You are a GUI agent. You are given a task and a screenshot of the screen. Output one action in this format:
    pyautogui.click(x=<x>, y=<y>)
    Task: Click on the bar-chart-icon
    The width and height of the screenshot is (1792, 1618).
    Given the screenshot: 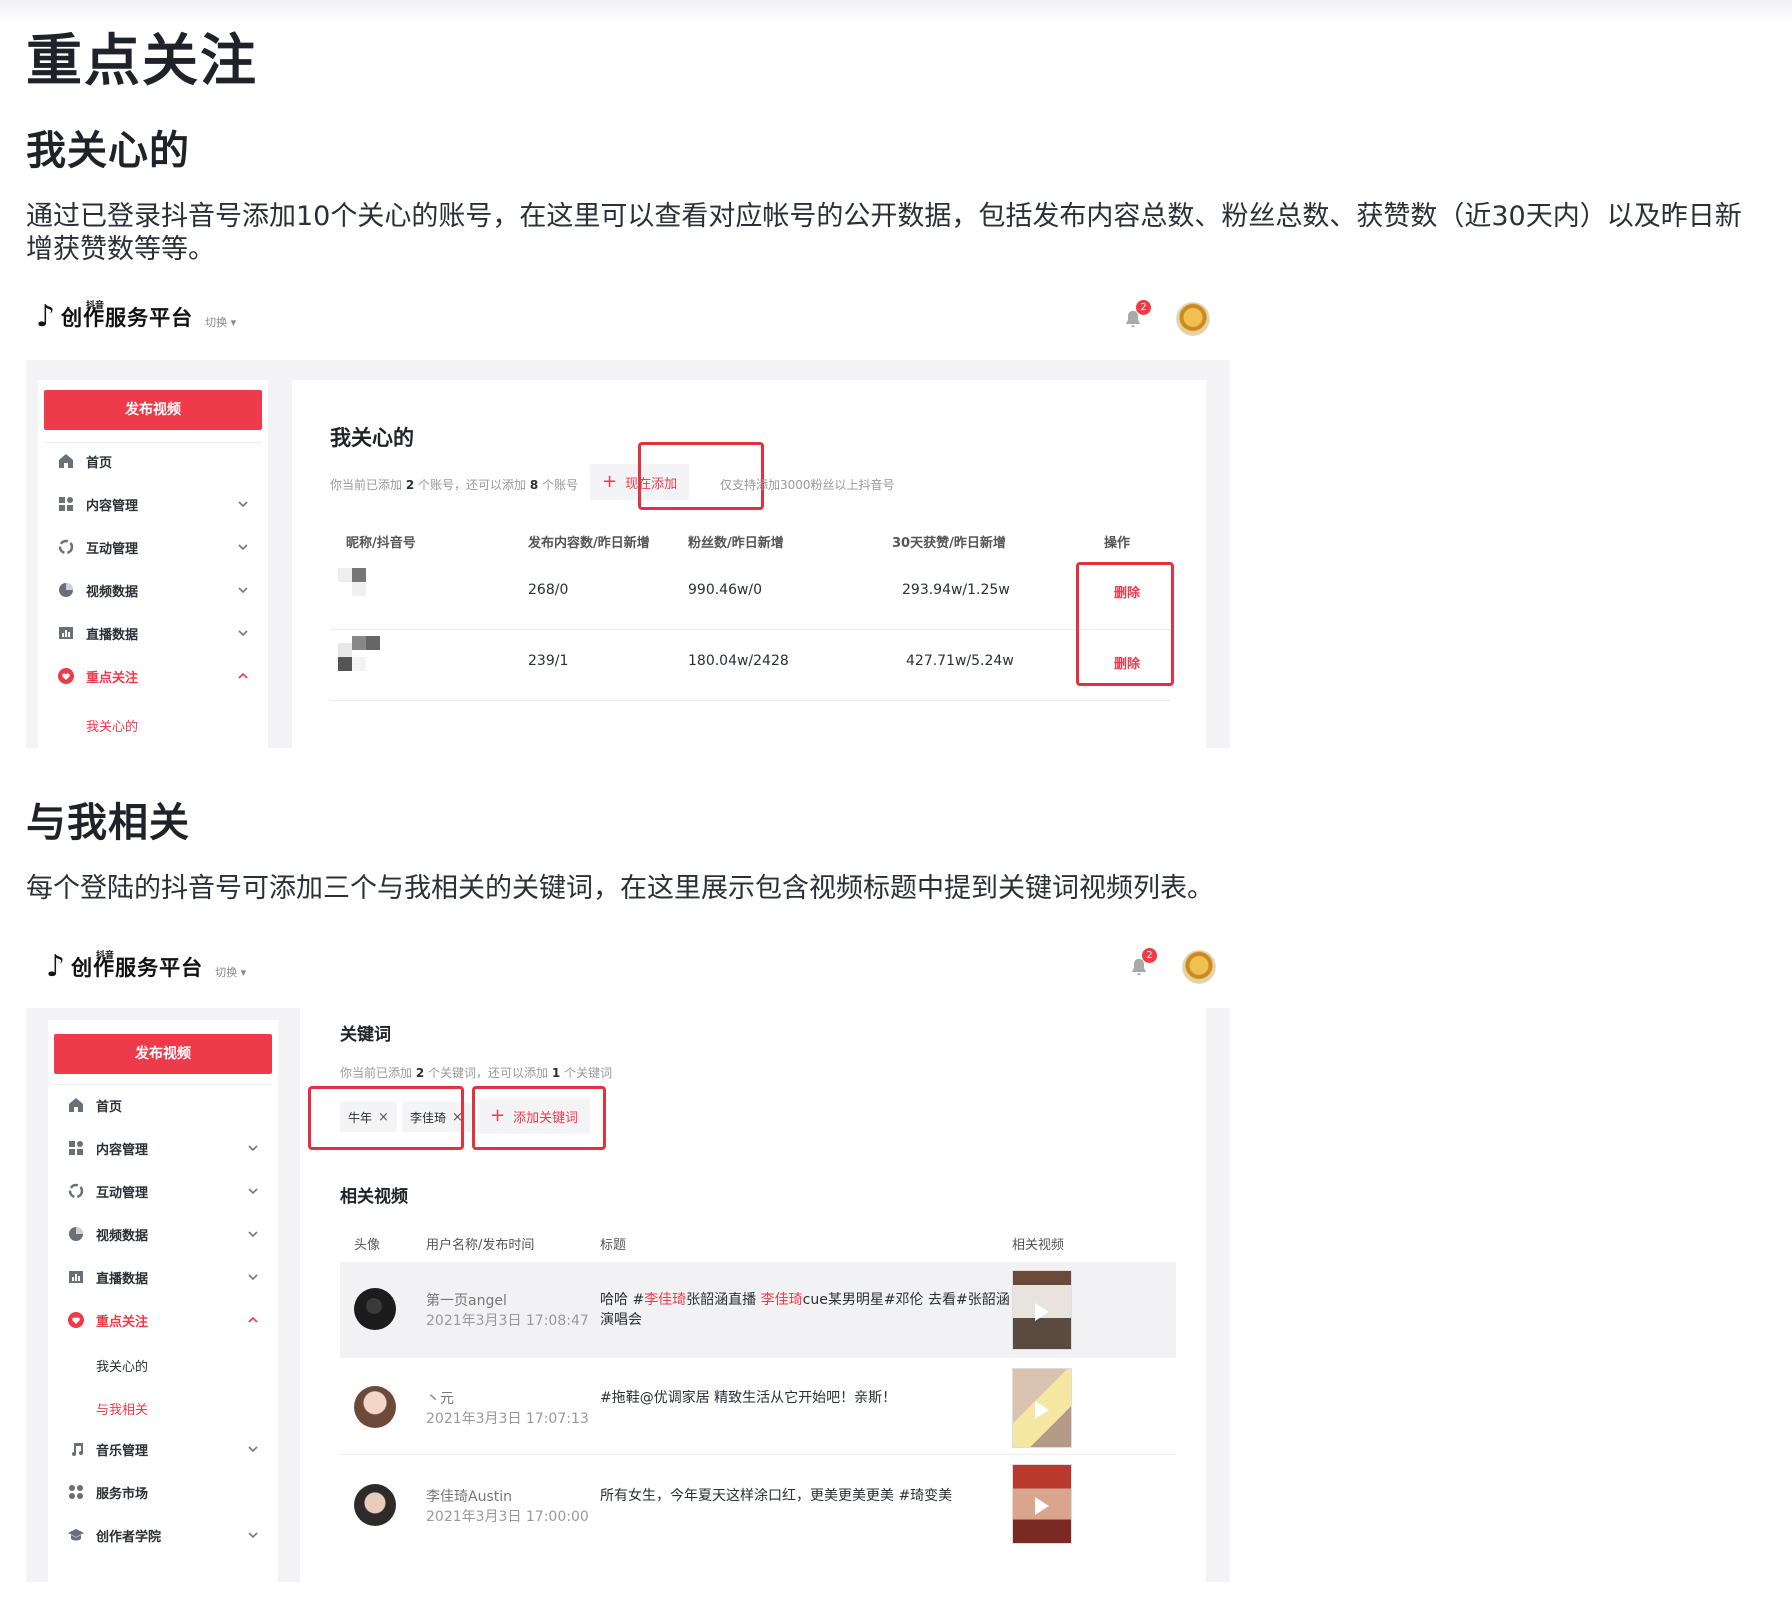 What is the action you would take?
    pyautogui.click(x=66, y=633)
    